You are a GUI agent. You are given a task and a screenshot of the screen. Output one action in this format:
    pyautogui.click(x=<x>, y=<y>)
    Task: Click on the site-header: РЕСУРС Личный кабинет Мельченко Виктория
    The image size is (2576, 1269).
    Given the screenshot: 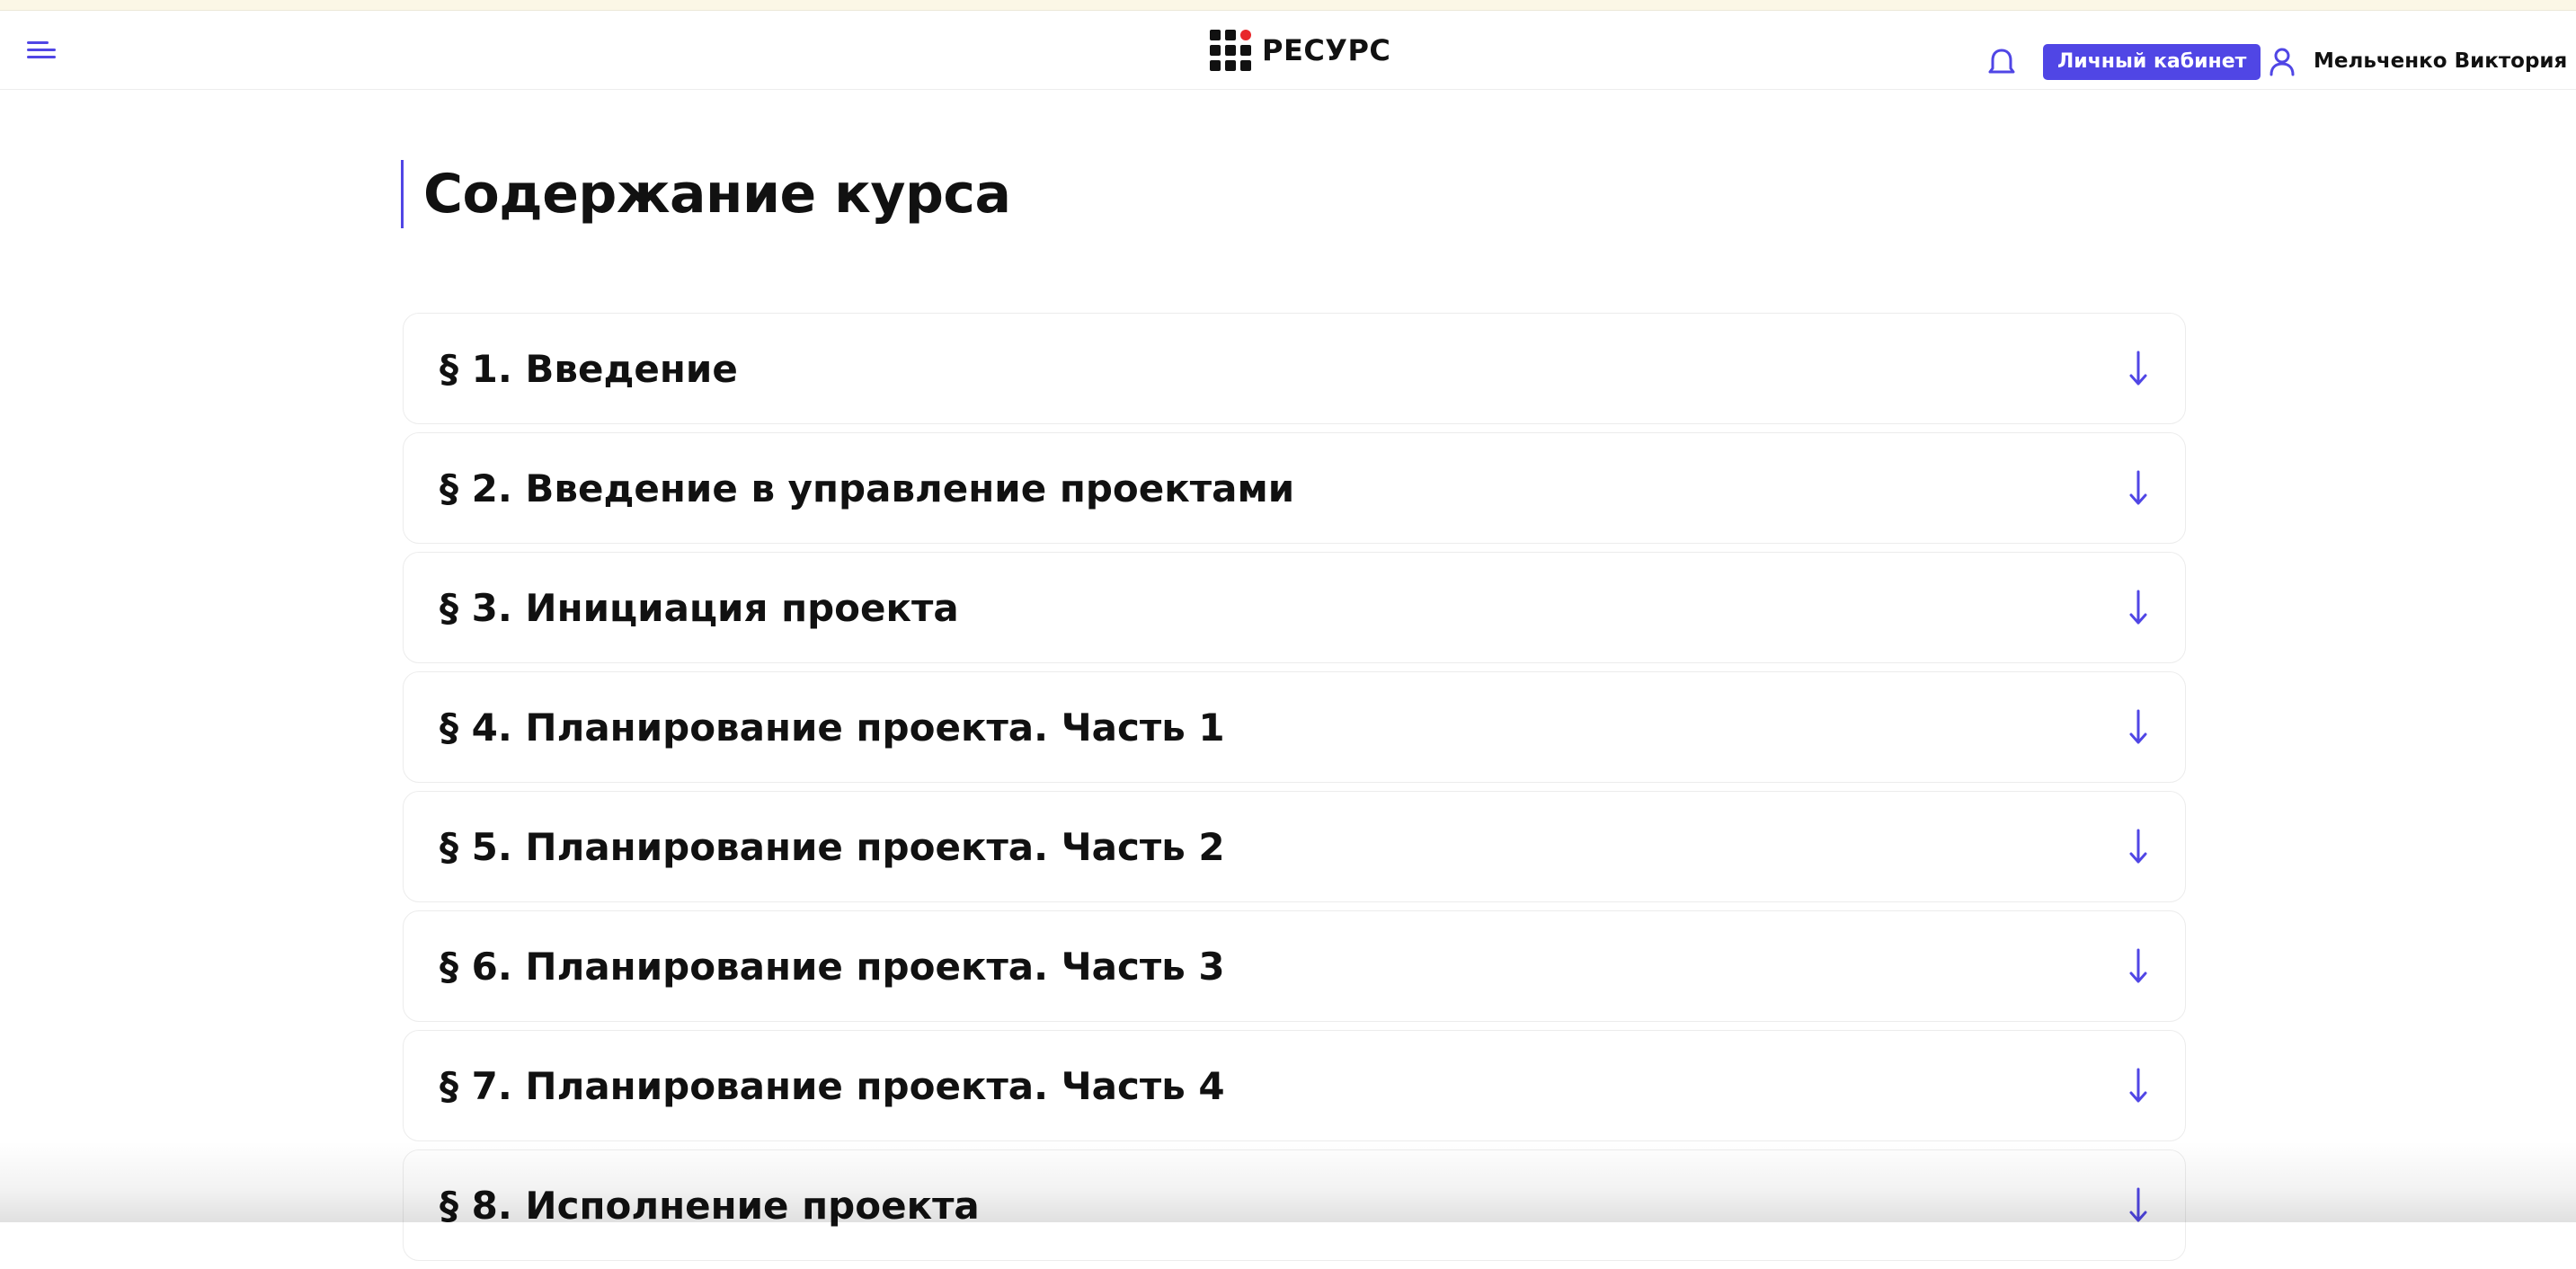 What is the action you would take?
    pyautogui.click(x=1288, y=51)
    